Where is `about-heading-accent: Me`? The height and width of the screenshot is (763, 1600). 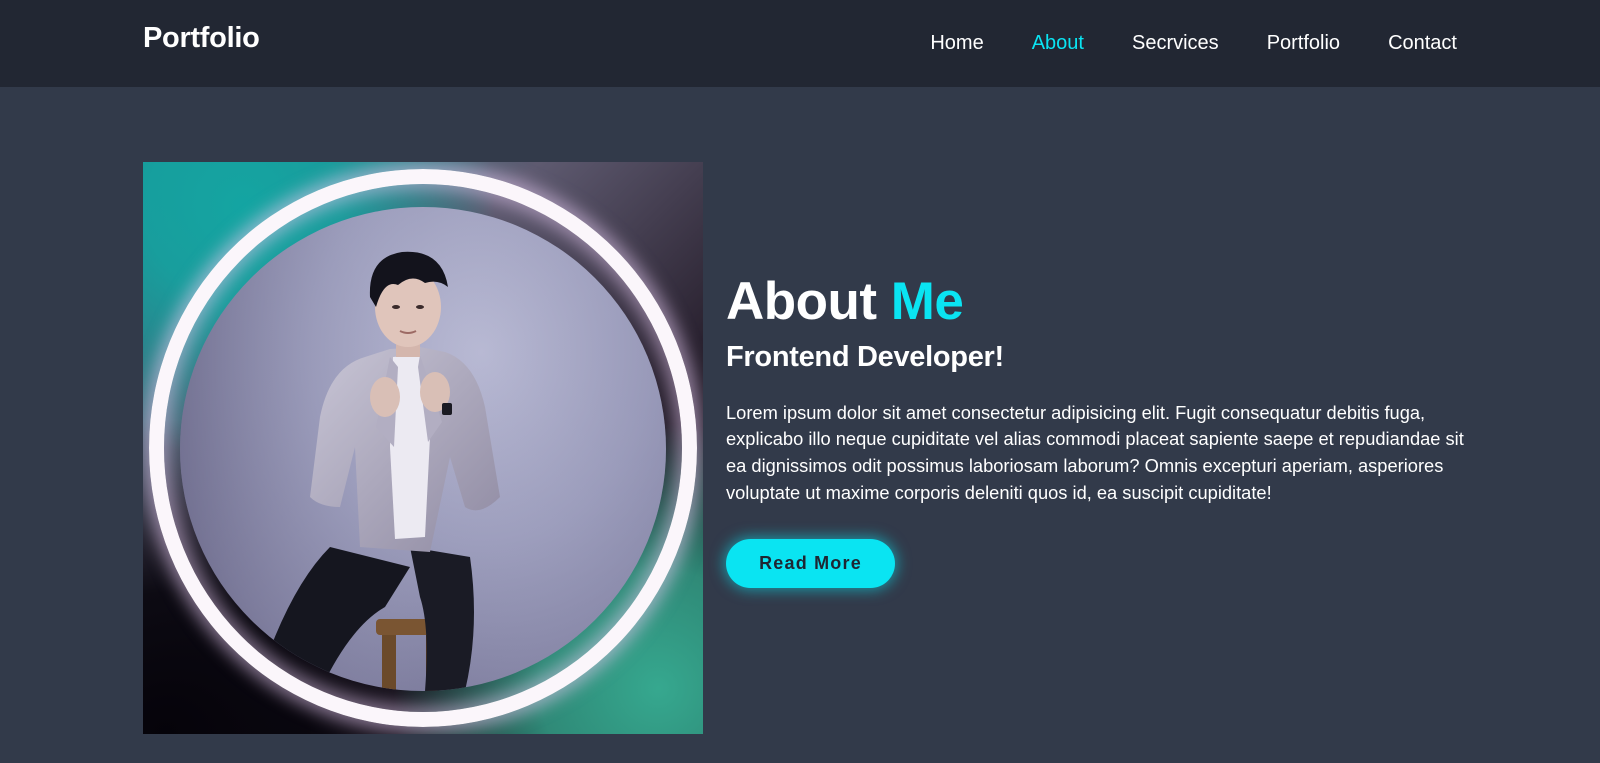
about-heading-accent: Me is located at coordinates (927, 301).